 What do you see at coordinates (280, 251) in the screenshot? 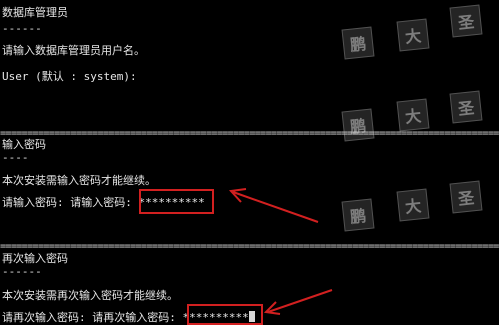
I see `annotation-arrows` at bounding box center [280, 251].